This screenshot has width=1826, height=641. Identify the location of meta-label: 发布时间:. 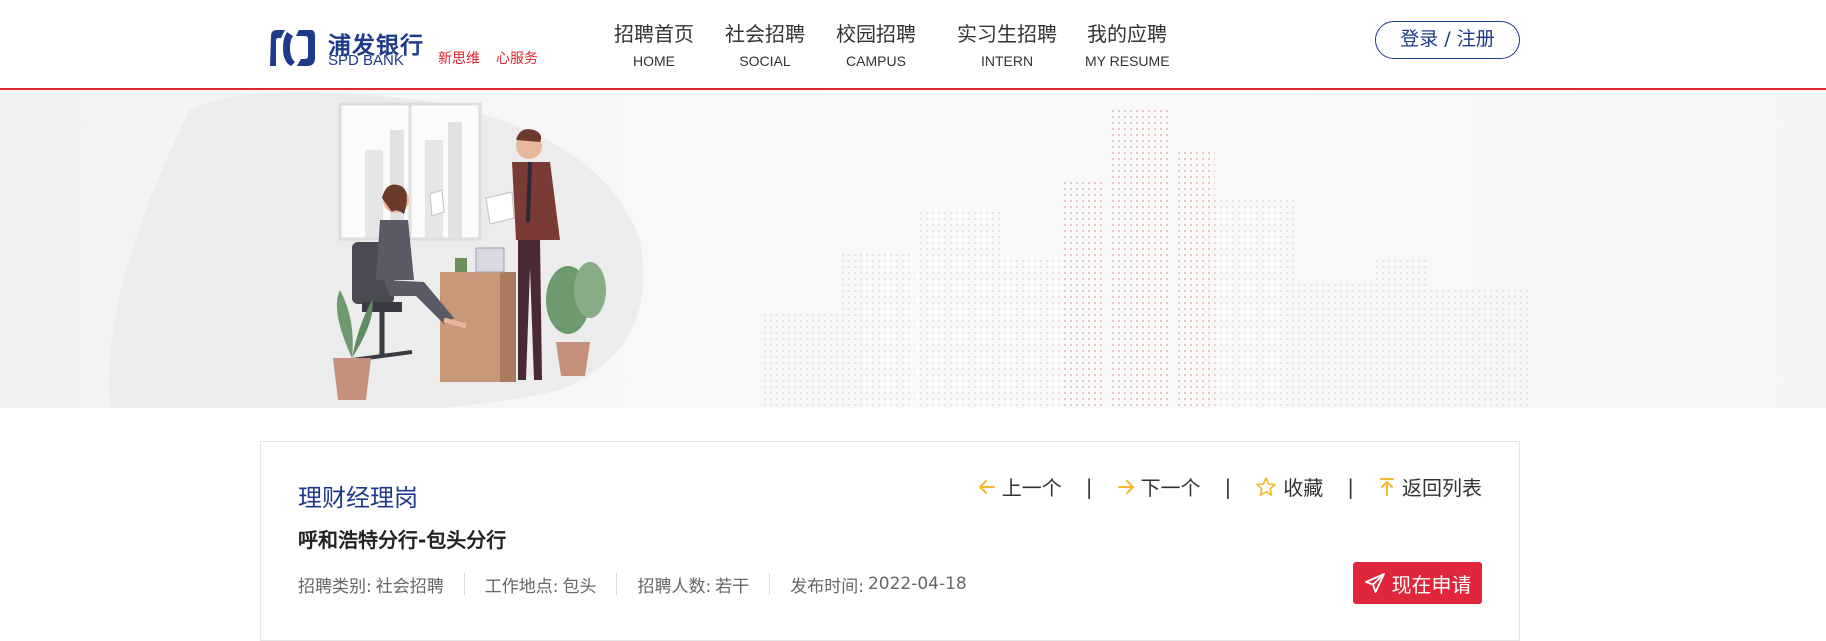
(827, 586).